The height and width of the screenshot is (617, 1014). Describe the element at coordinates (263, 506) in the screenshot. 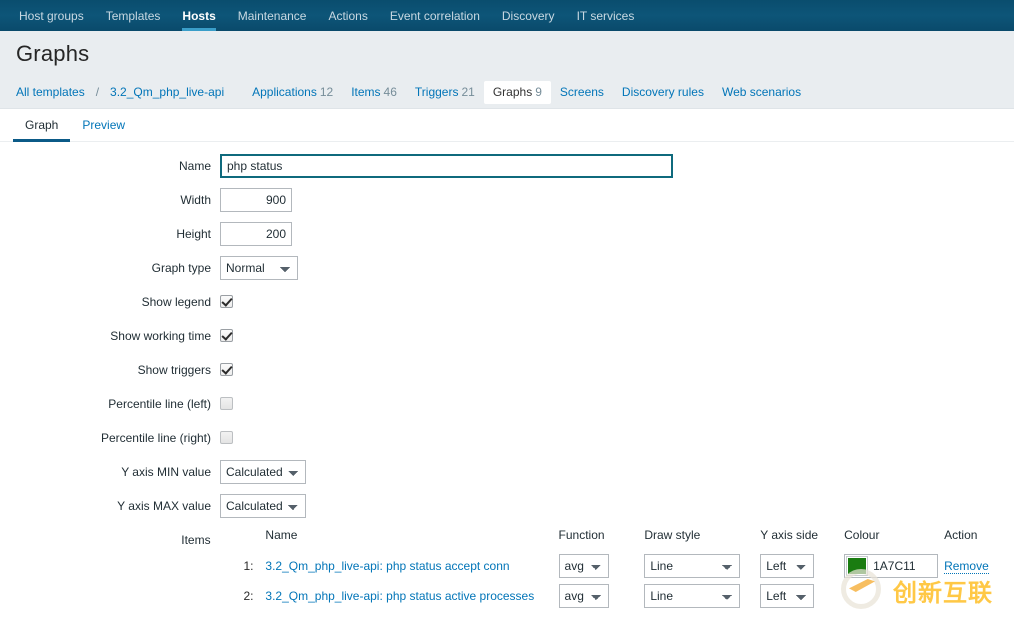

I see `y-axis-max-select: CalculatedFixedItem` at that location.